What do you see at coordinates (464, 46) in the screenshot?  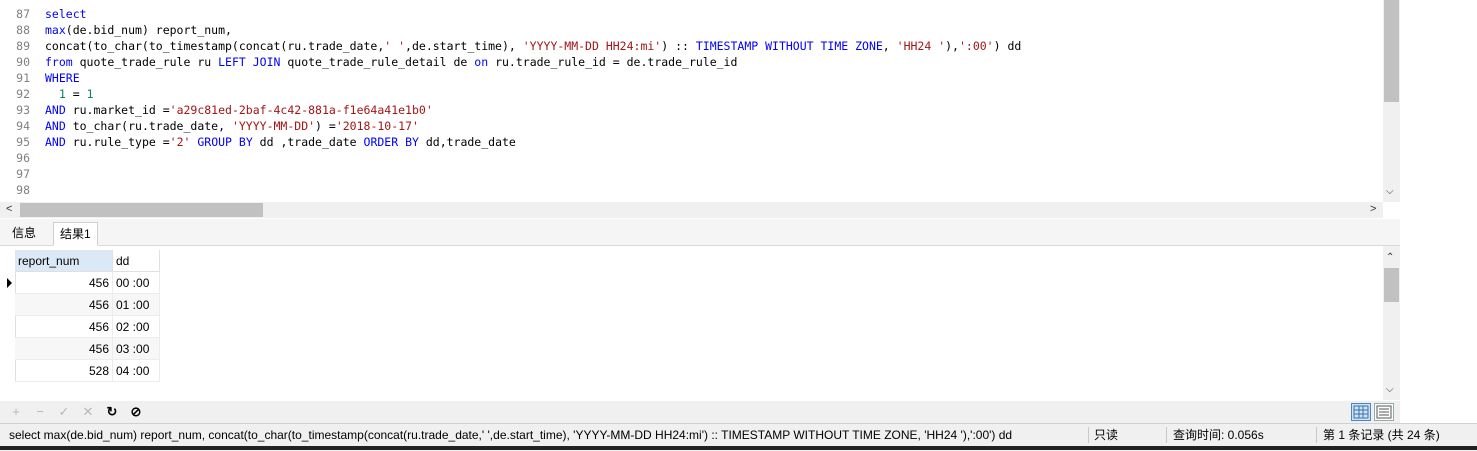 I see `code-token: ,de.start_time),` at bounding box center [464, 46].